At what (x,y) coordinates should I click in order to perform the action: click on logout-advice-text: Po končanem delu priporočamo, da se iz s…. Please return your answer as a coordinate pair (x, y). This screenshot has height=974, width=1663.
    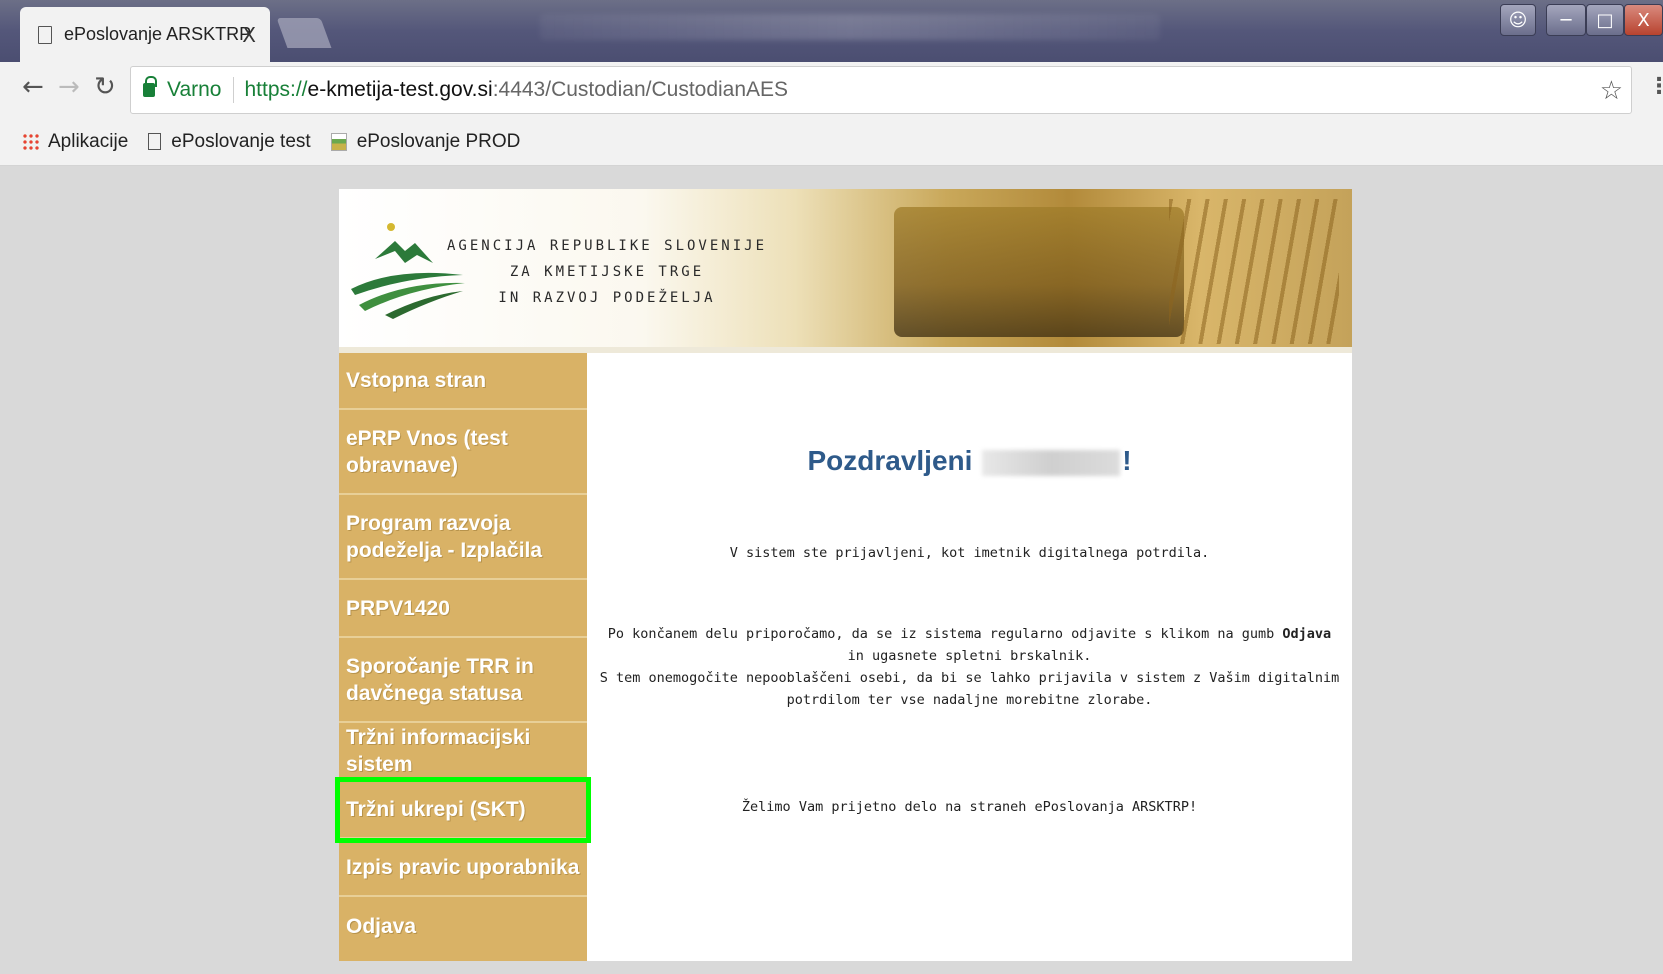
    Looking at the image, I should click on (969, 645).